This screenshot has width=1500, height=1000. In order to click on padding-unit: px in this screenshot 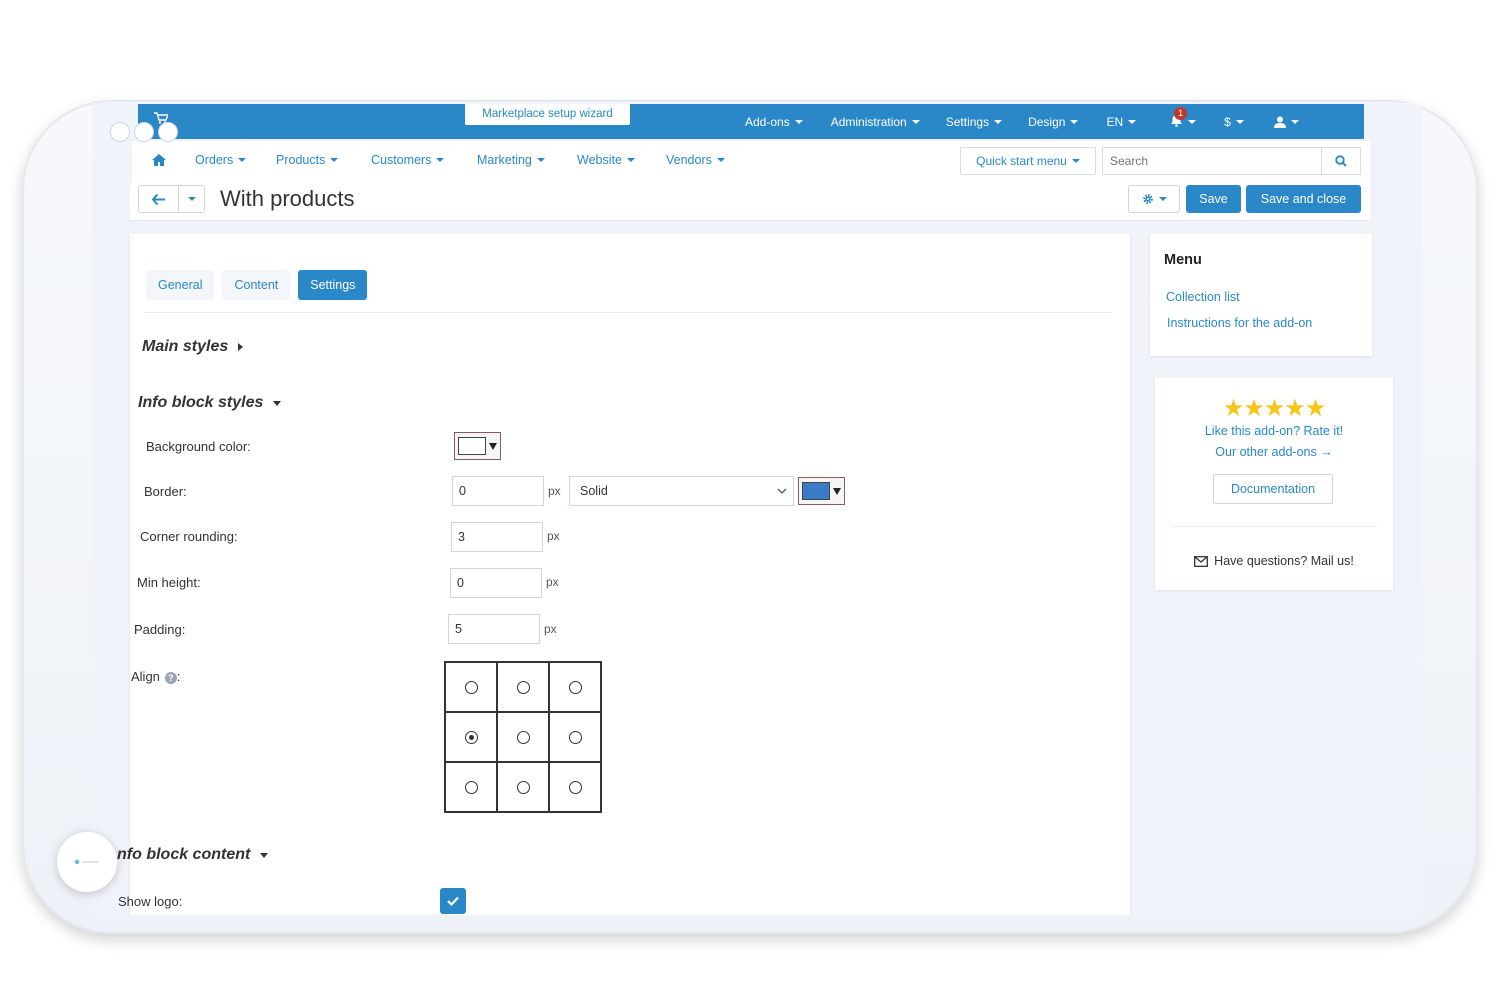, I will do `click(550, 629)`.